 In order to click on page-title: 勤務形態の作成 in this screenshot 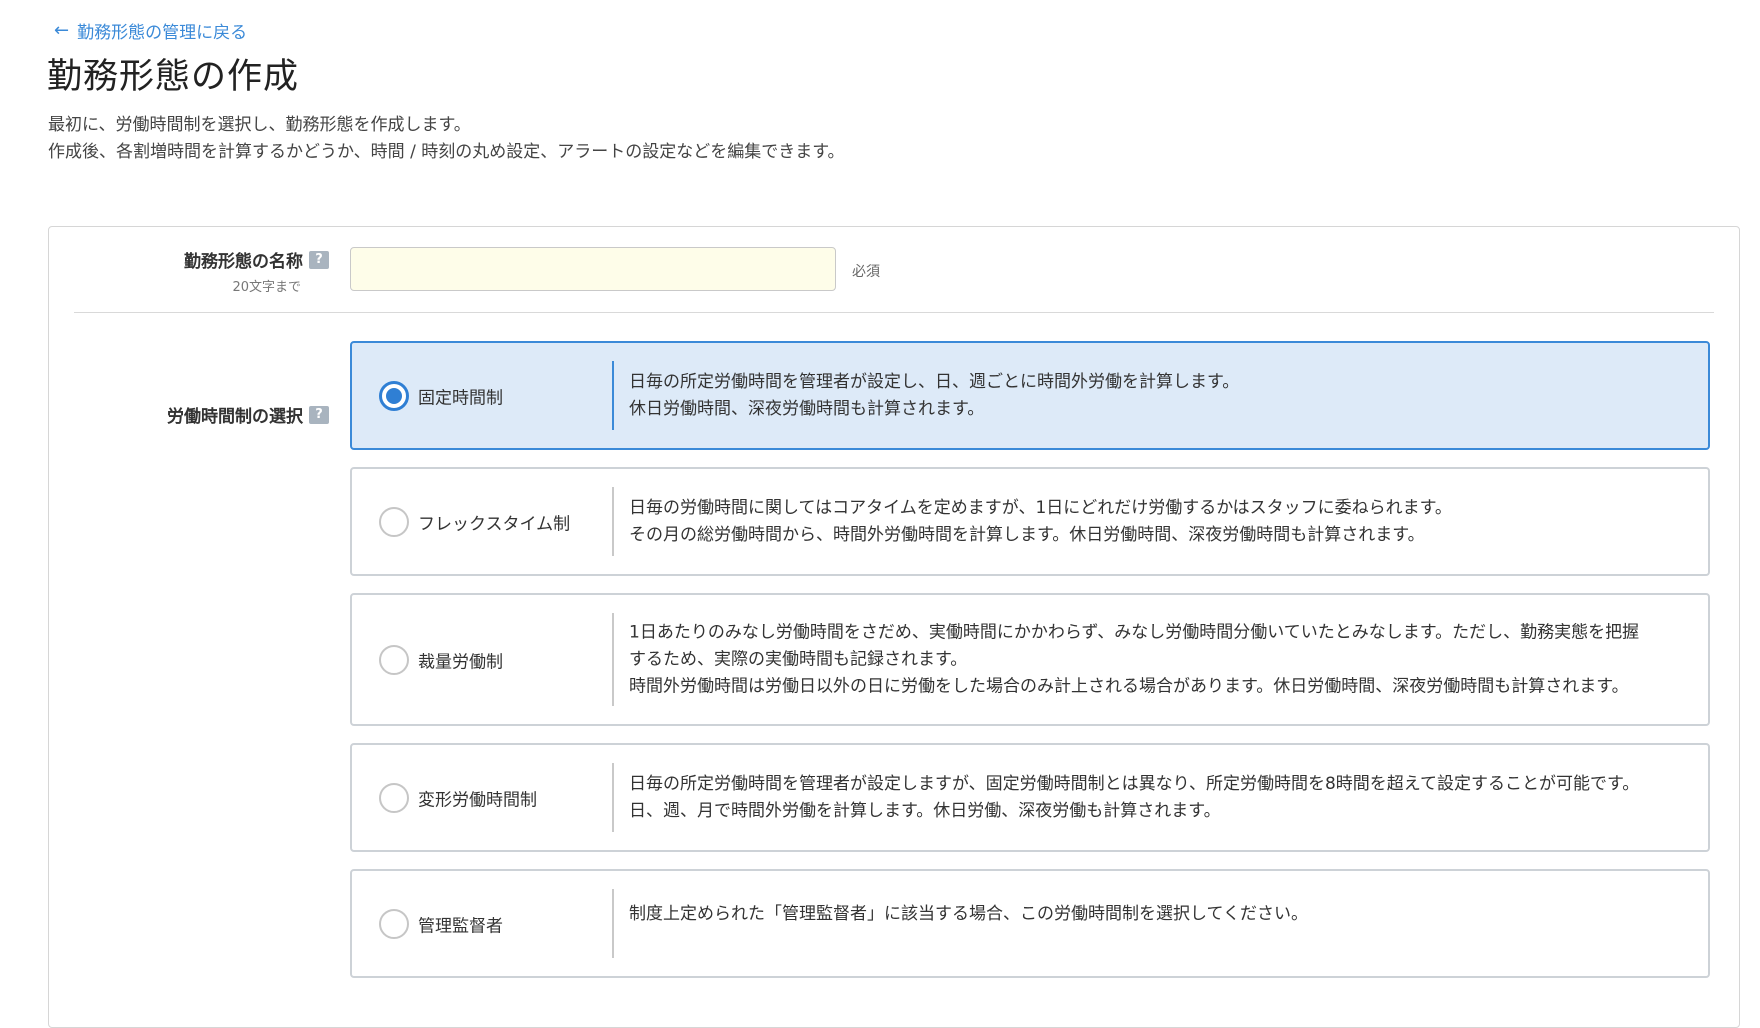, I will do `click(173, 77)`.